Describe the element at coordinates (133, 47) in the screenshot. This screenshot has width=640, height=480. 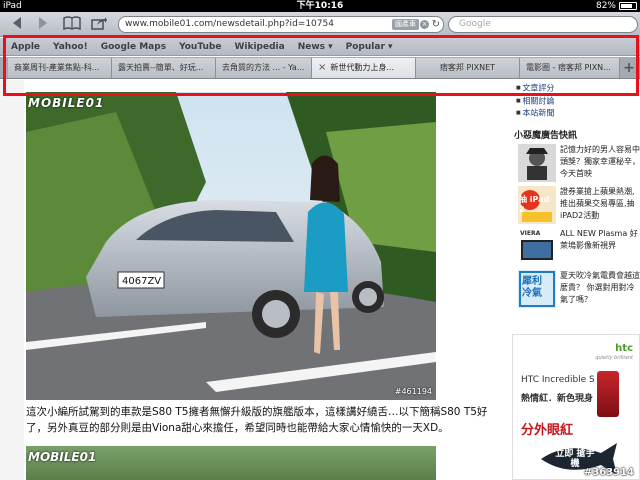
I see `bookmark-google-maps: Google Maps` at that location.